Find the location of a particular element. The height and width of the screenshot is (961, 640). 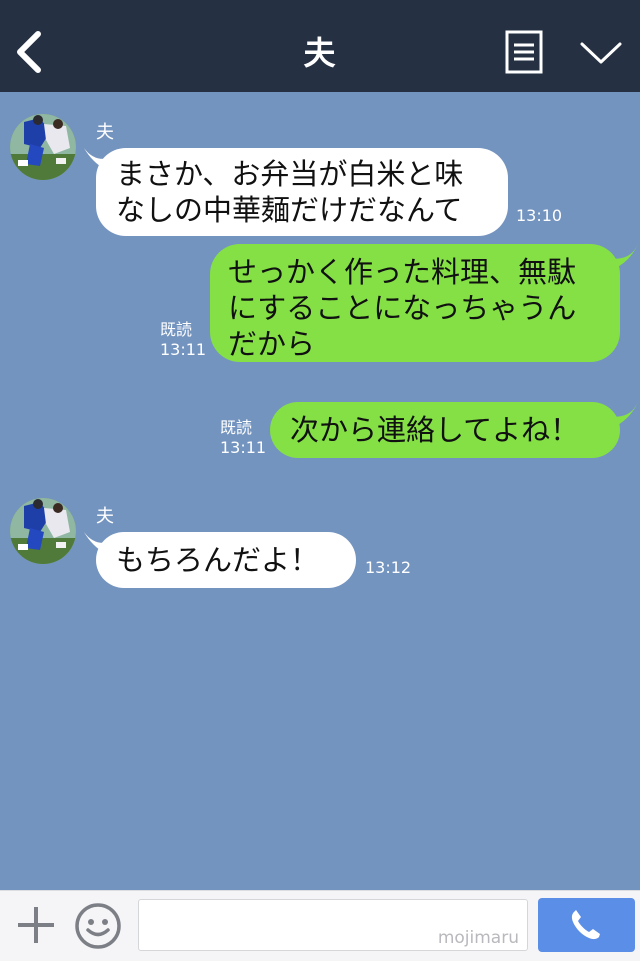

message-input: mojimaru is located at coordinates (333, 925).